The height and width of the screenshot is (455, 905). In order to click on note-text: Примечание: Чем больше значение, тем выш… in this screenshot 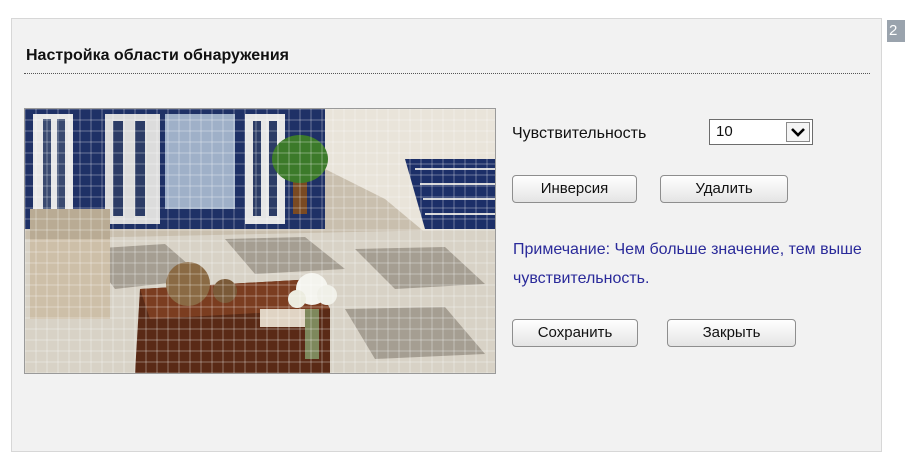, I will do `click(687, 264)`.